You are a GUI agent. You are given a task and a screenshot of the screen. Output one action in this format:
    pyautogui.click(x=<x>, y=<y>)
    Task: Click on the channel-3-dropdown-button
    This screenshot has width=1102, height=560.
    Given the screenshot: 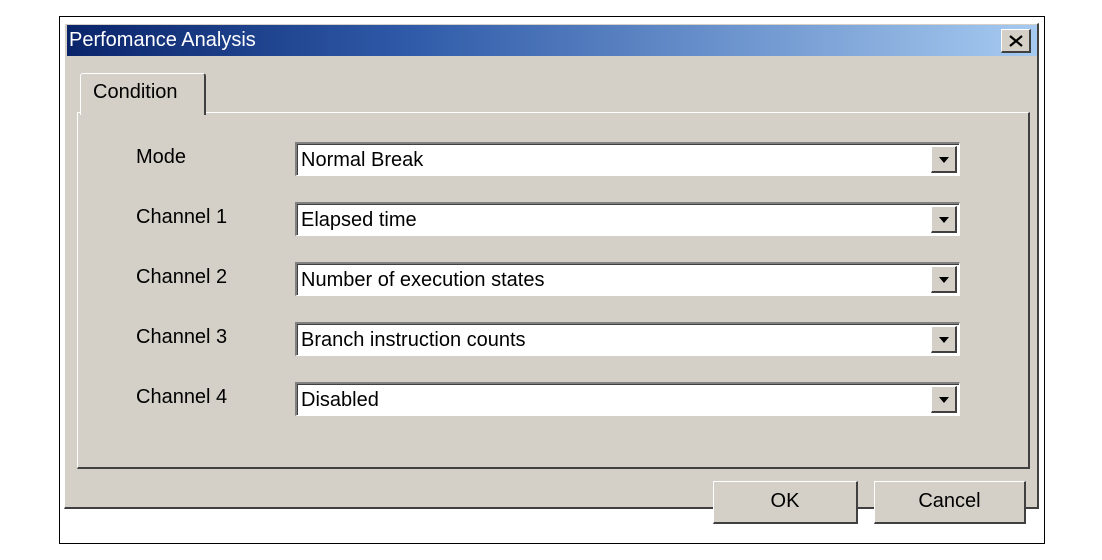 What is the action you would take?
    pyautogui.click(x=944, y=339)
    